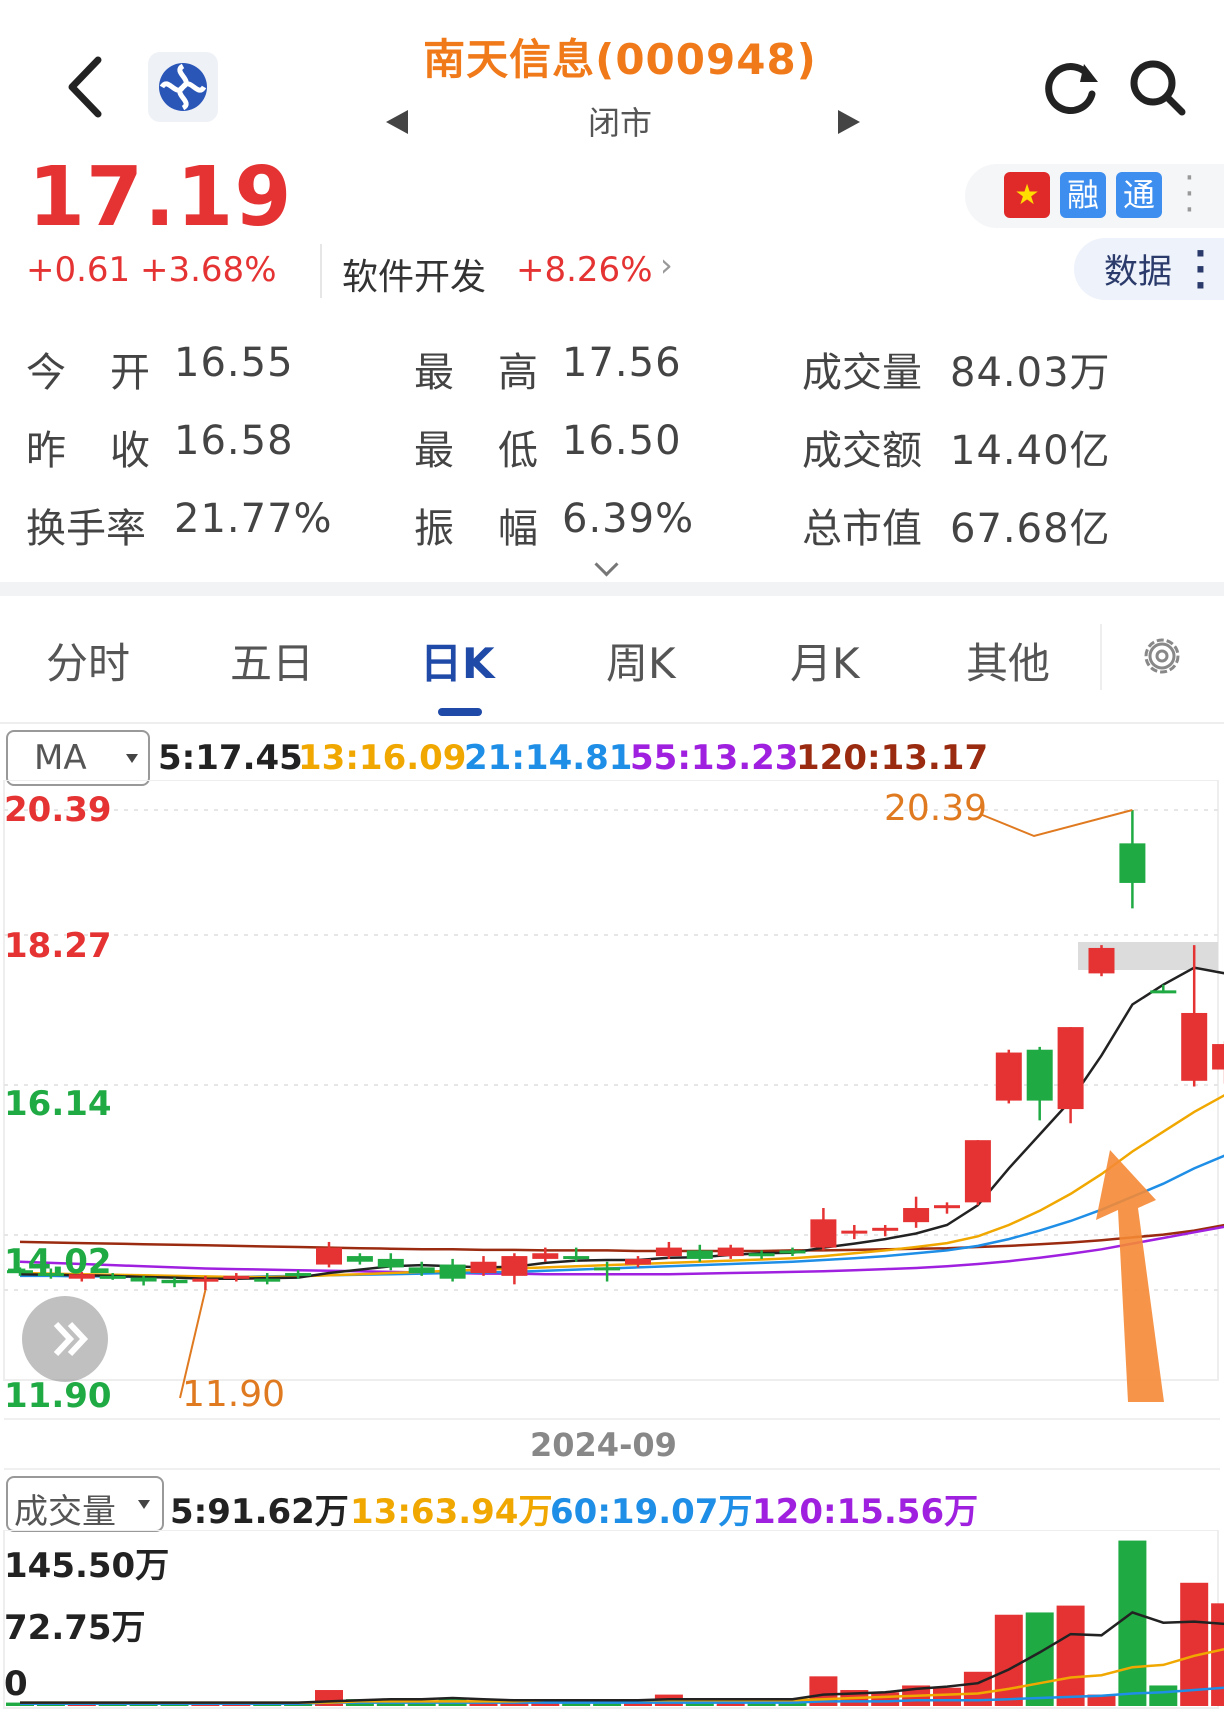 The height and width of the screenshot is (1710, 1224). Describe the element at coordinates (606, 564) in the screenshot. I see `chevron-down-icon` at that location.